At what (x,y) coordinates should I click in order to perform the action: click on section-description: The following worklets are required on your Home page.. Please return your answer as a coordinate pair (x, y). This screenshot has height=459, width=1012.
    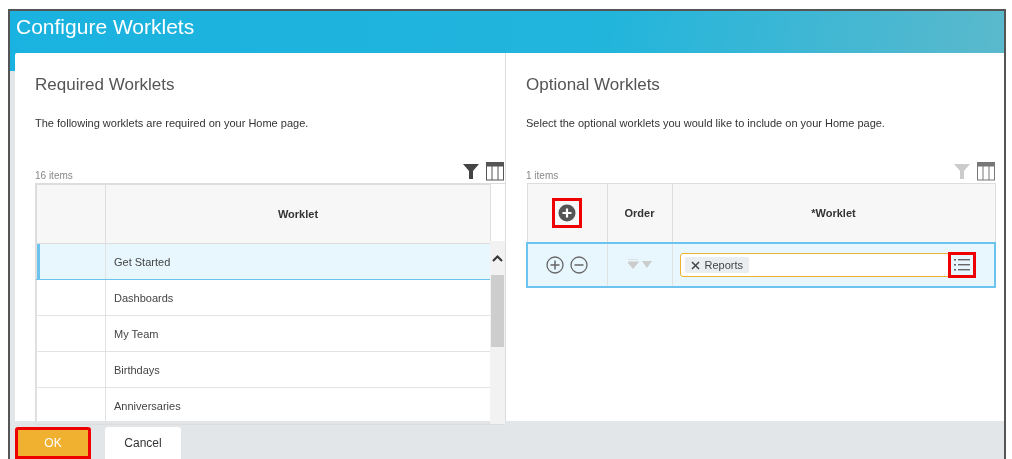
    Looking at the image, I should click on (172, 123).